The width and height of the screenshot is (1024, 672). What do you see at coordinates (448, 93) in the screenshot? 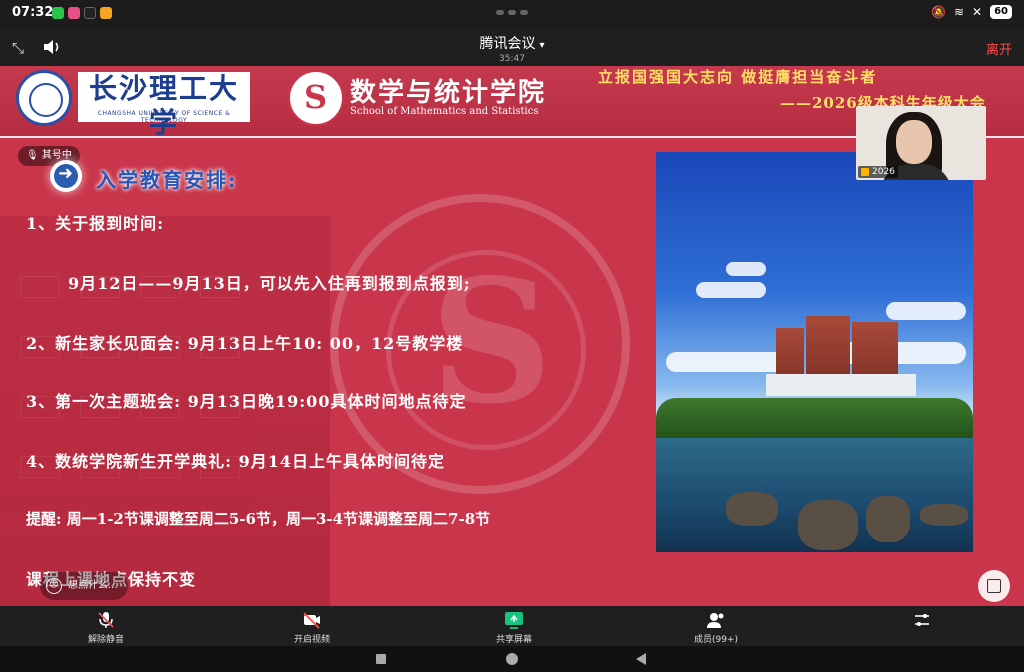
I see `school-name: 数学与统计学院` at bounding box center [448, 93].